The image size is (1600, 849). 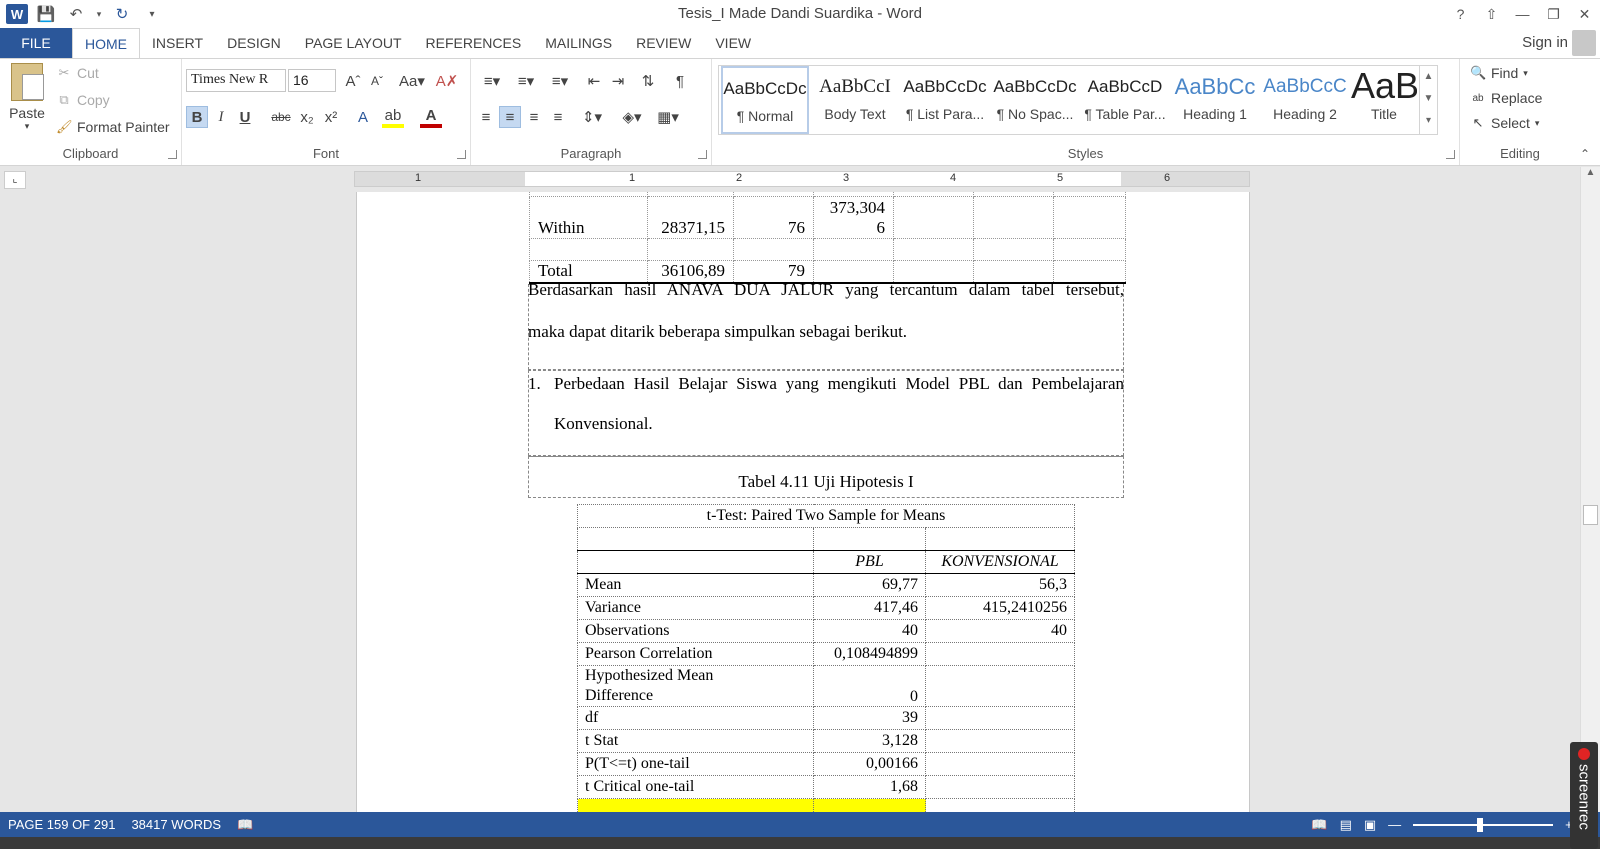 I want to click on customize-qat-icon: ▾, so click(x=152, y=14).